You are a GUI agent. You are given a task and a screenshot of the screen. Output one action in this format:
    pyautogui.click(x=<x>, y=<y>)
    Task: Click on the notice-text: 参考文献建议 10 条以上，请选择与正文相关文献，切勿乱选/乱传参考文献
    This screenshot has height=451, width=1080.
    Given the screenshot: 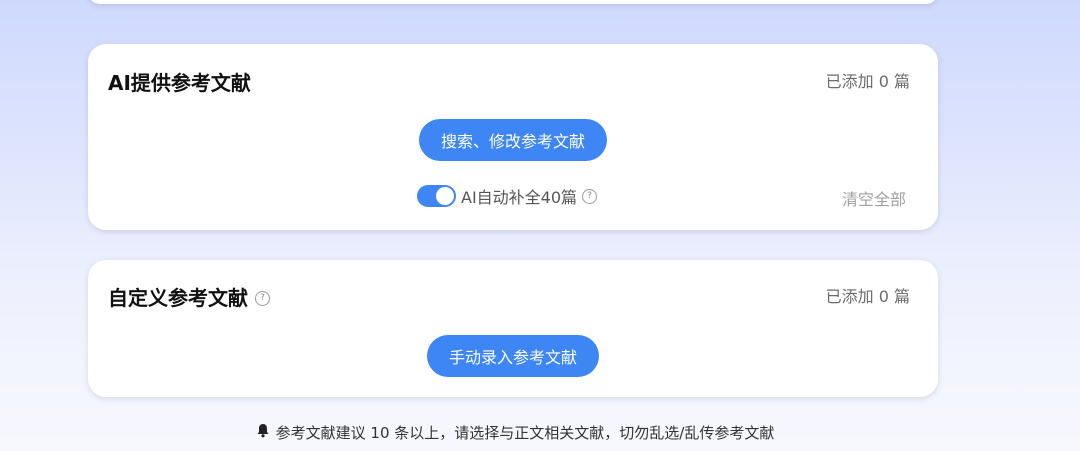 What is the action you would take?
    pyautogui.click(x=525, y=433)
    